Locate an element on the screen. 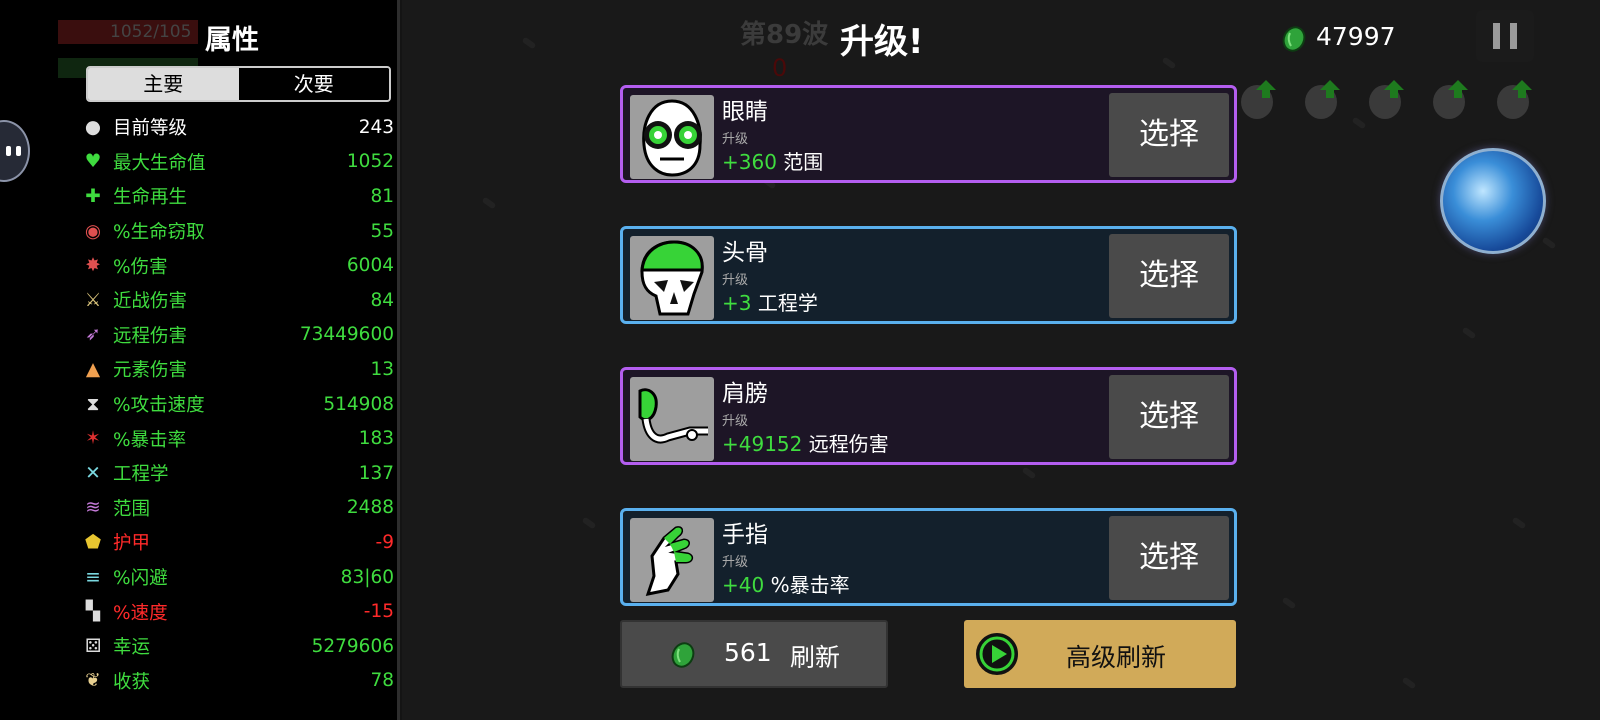 The image size is (1600, 720). material-count: 47997 is located at coordinates (1356, 36).